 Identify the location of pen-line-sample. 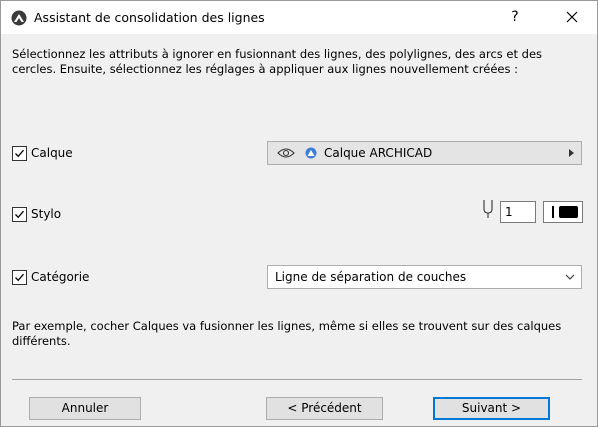
(553, 212).